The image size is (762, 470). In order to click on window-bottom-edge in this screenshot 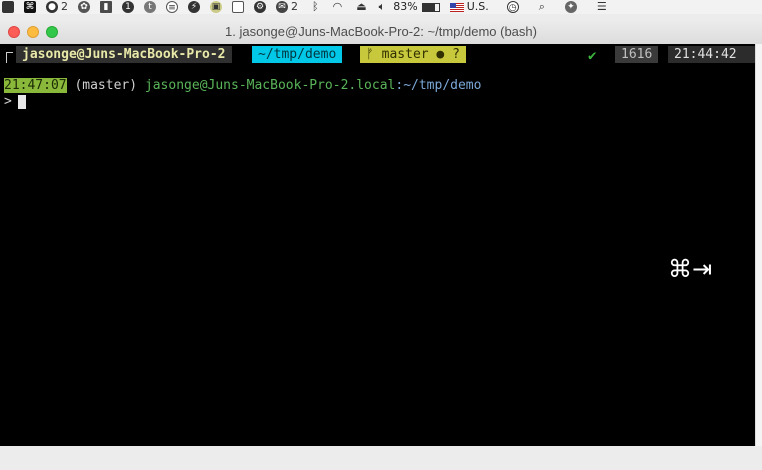, I will do `click(381, 458)`.